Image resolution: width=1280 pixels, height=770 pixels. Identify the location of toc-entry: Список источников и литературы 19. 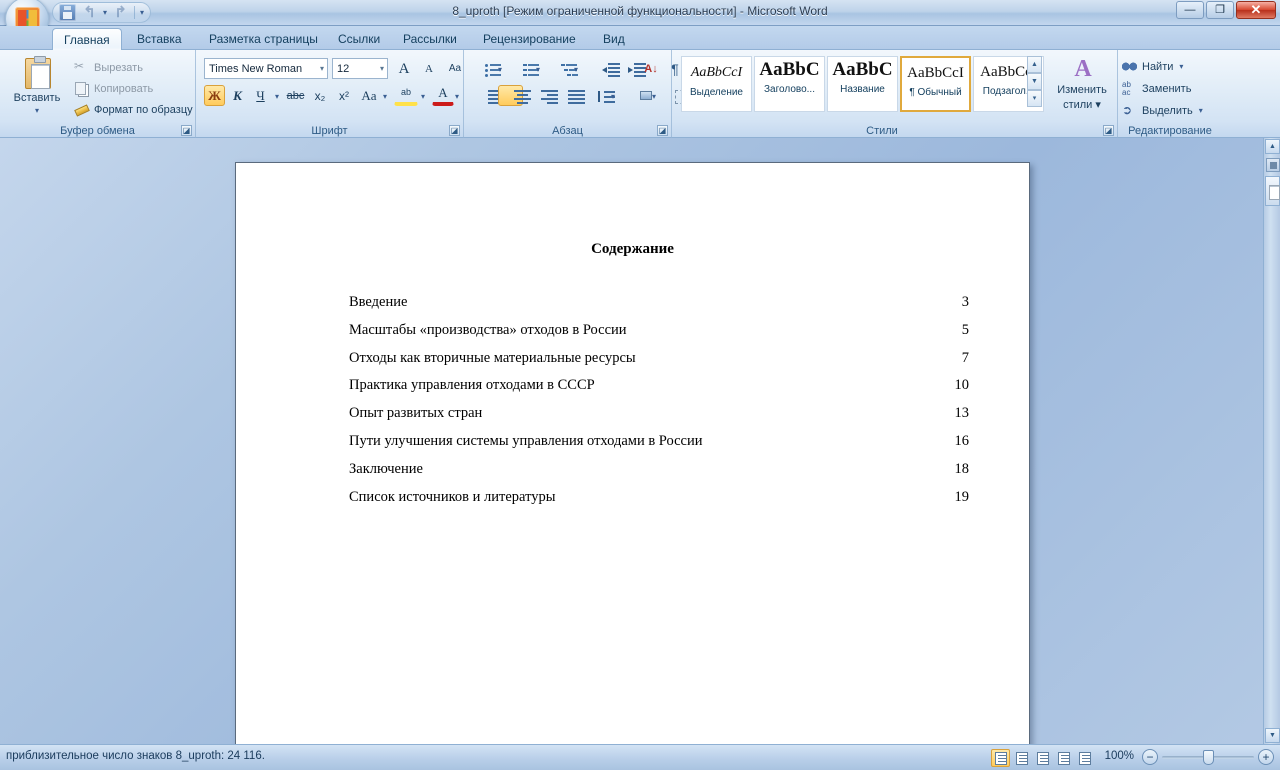
(659, 499).